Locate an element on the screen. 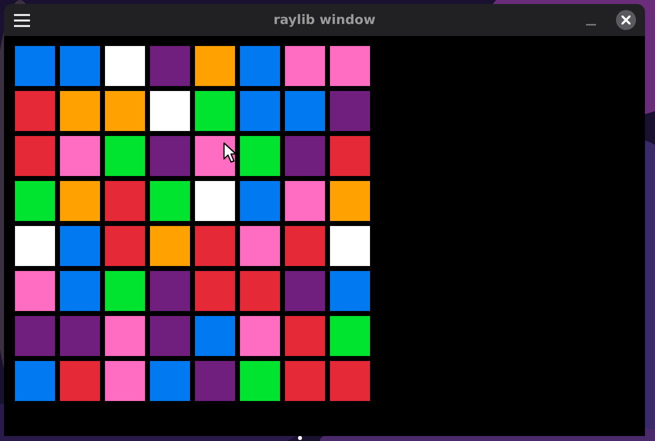 The width and height of the screenshot is (655, 441). cursor-icon is located at coordinates (230, 153).